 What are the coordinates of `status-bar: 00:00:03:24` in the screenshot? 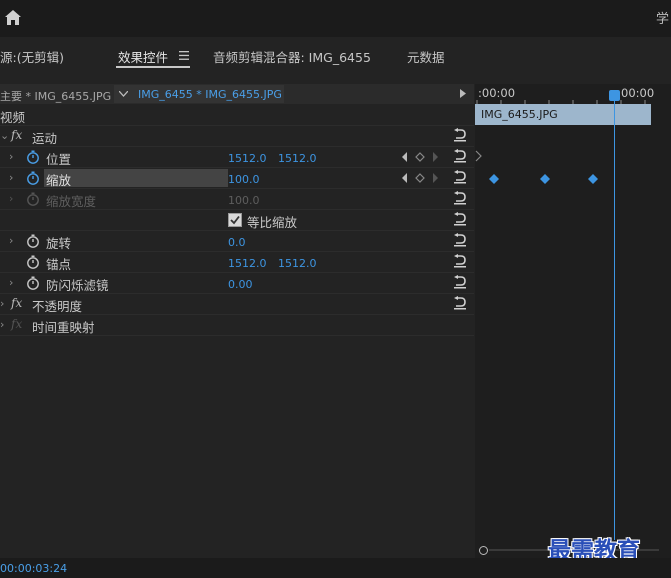 It's located at (335, 568).